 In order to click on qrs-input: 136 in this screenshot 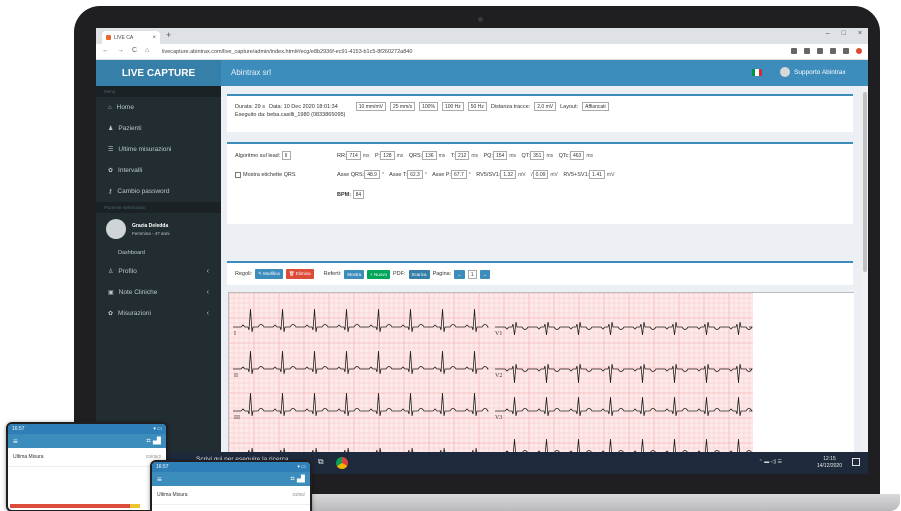, I will do `click(429, 155)`.